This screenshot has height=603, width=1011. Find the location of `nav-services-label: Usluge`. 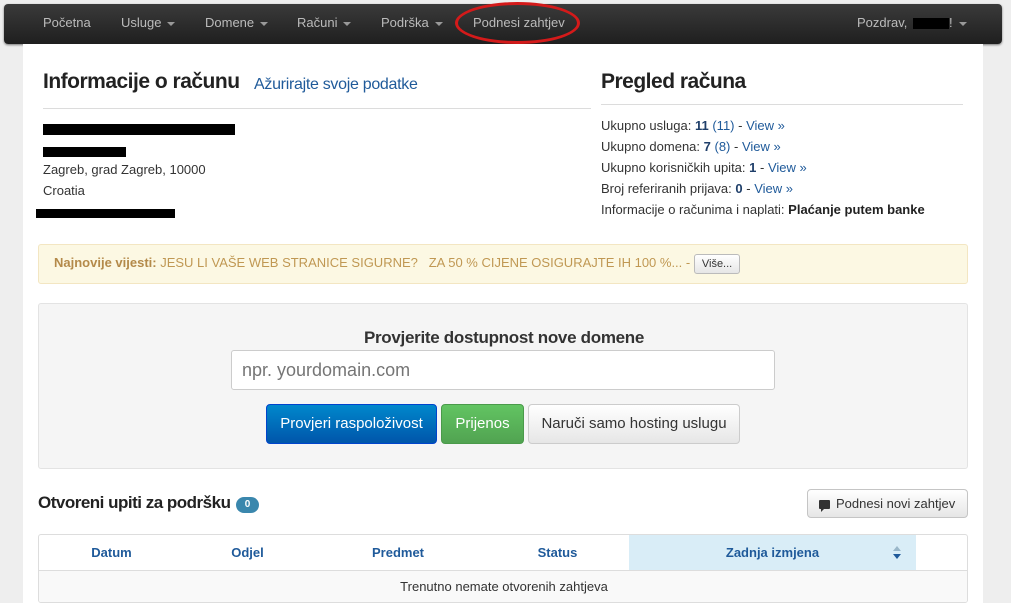

nav-services-label: Usluge is located at coordinates (141, 22).